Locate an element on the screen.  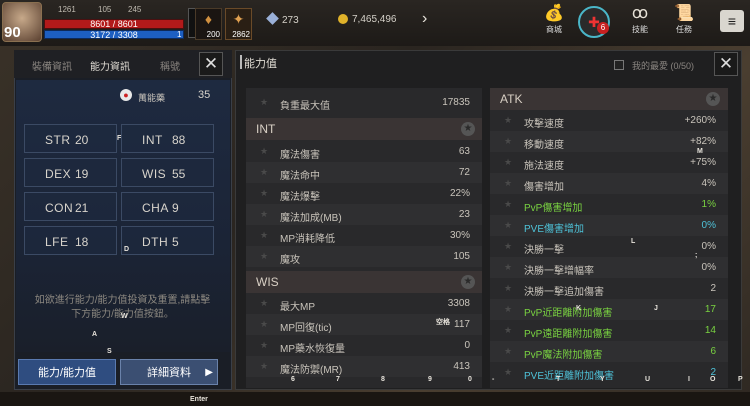
stat-name: WIS is located at coordinates (154, 174).